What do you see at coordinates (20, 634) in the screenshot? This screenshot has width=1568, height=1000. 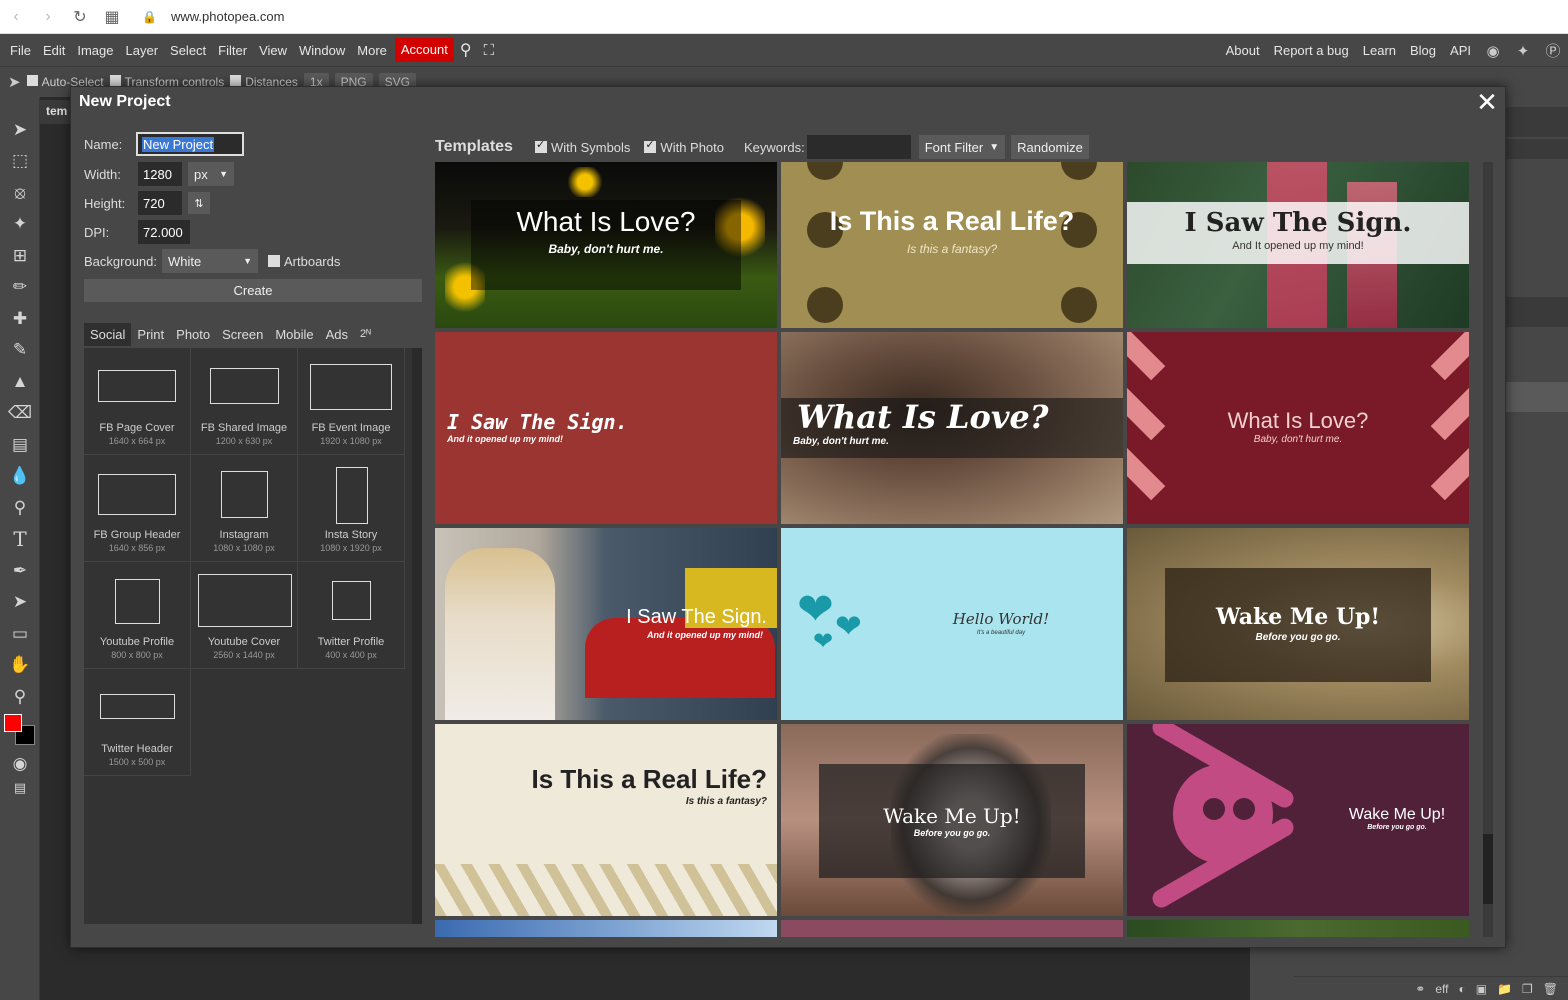 I see `shape-tool-icon: ▭` at bounding box center [20, 634].